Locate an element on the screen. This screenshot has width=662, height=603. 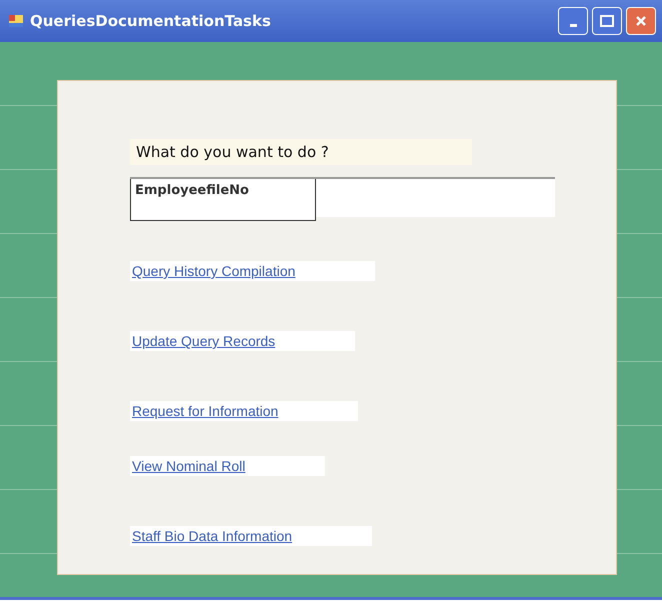
task-link: Staff Bio Data Information is located at coordinates (251, 536).